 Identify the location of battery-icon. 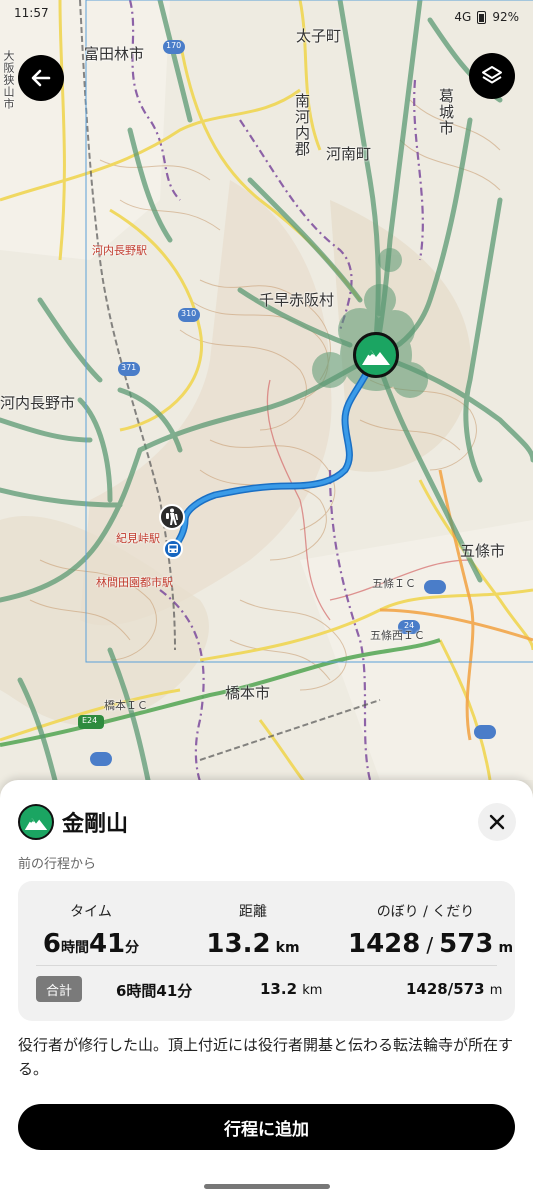
(482, 17).